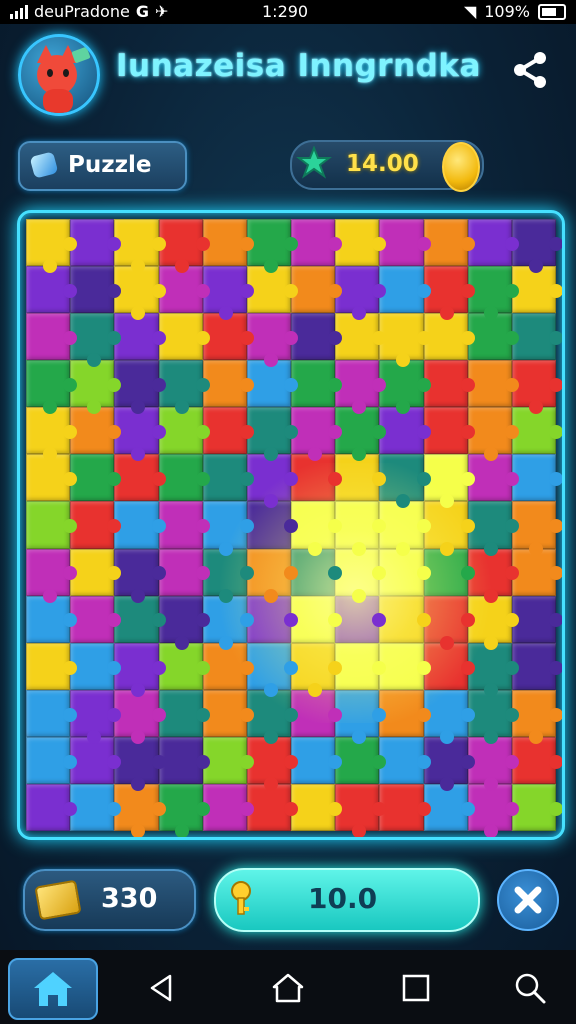 The width and height of the screenshot is (576, 1024). Describe the element at coordinates (314, 162) in the screenshot. I see `star-badge-icon` at that location.